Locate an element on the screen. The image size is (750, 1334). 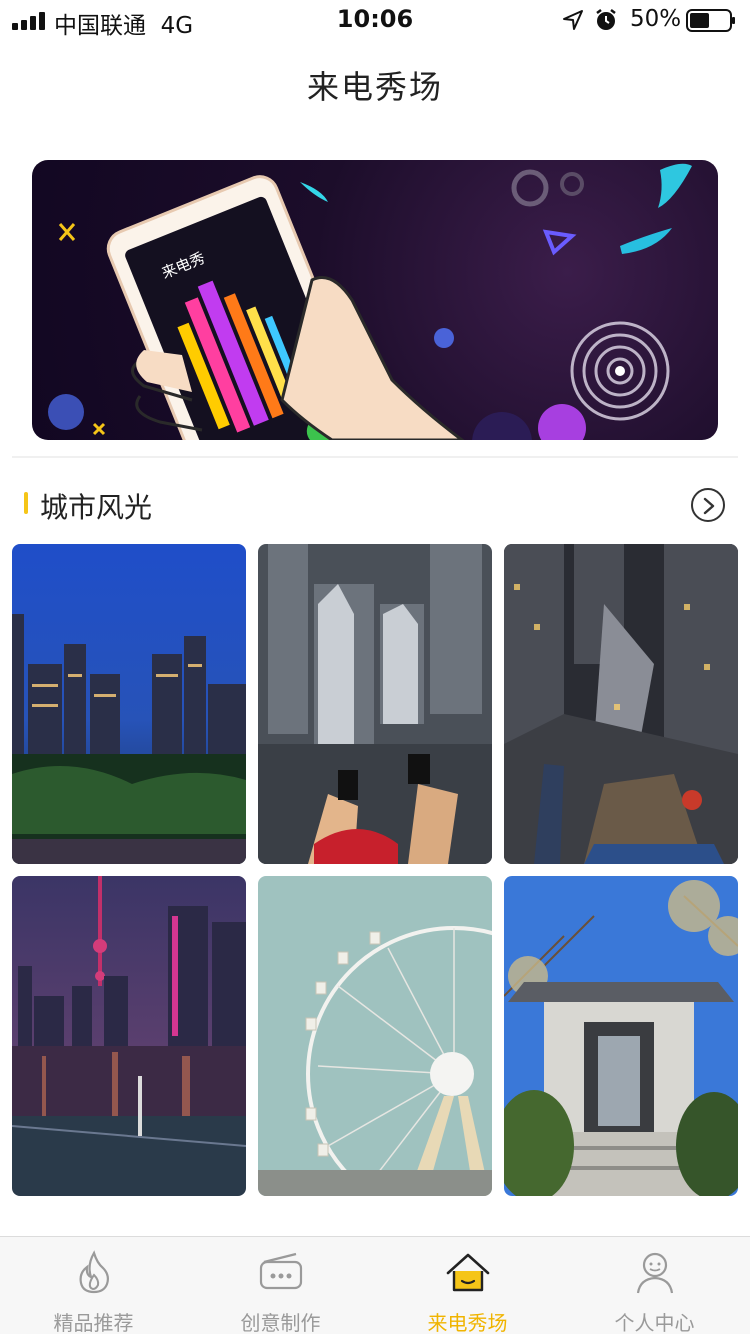
battery-icon is located at coordinates (710, 20).